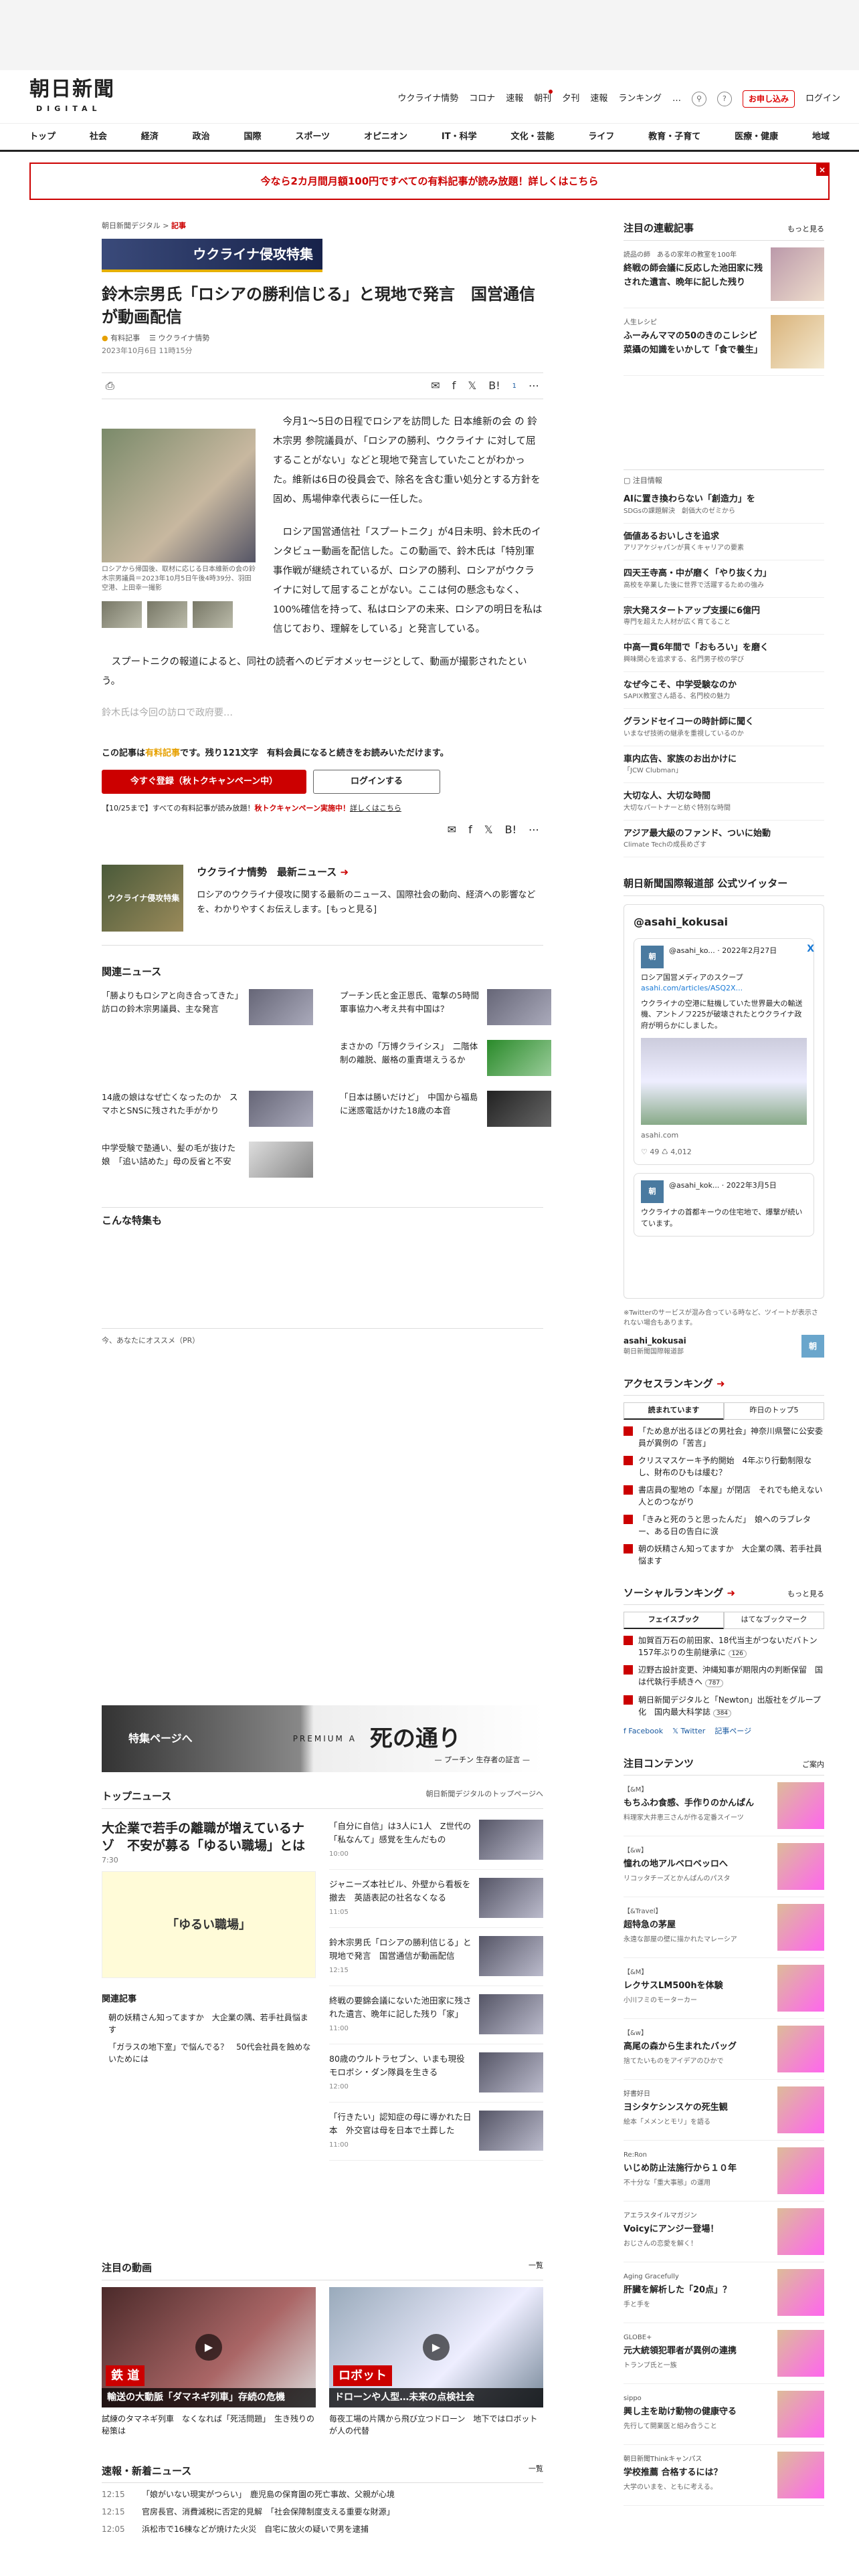 Image resolution: width=859 pixels, height=2576 pixels. I want to click on nav-morning: 朝刊, so click(543, 98).